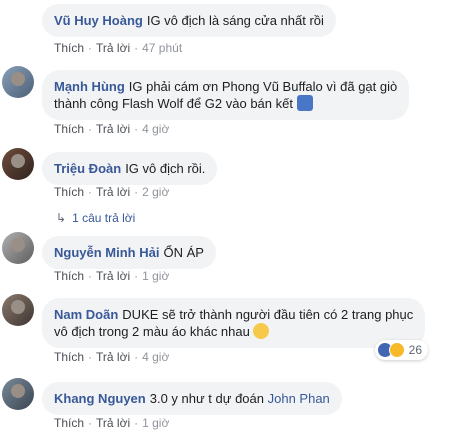 This screenshot has width=466, height=436. What do you see at coordinates (165, 168) in the screenshot?
I see `comment-text: IG vô địch rồi.` at bounding box center [165, 168].